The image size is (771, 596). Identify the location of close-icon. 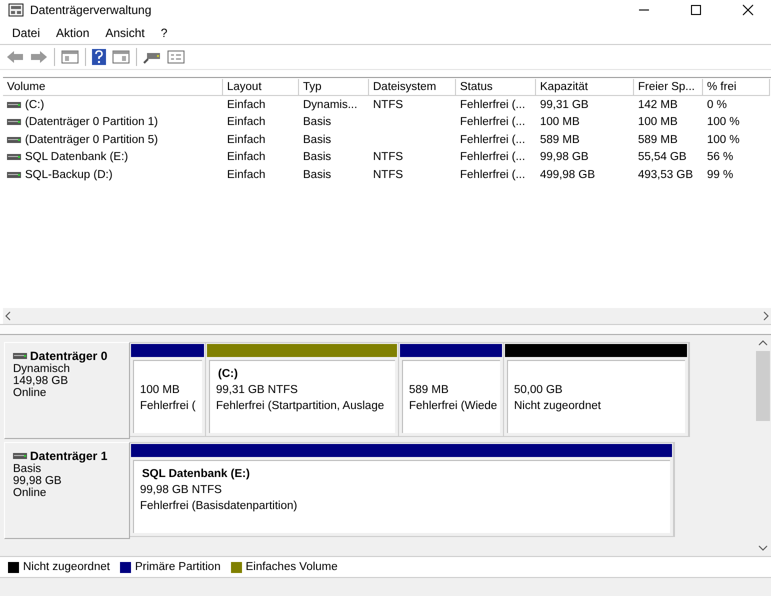
(748, 10).